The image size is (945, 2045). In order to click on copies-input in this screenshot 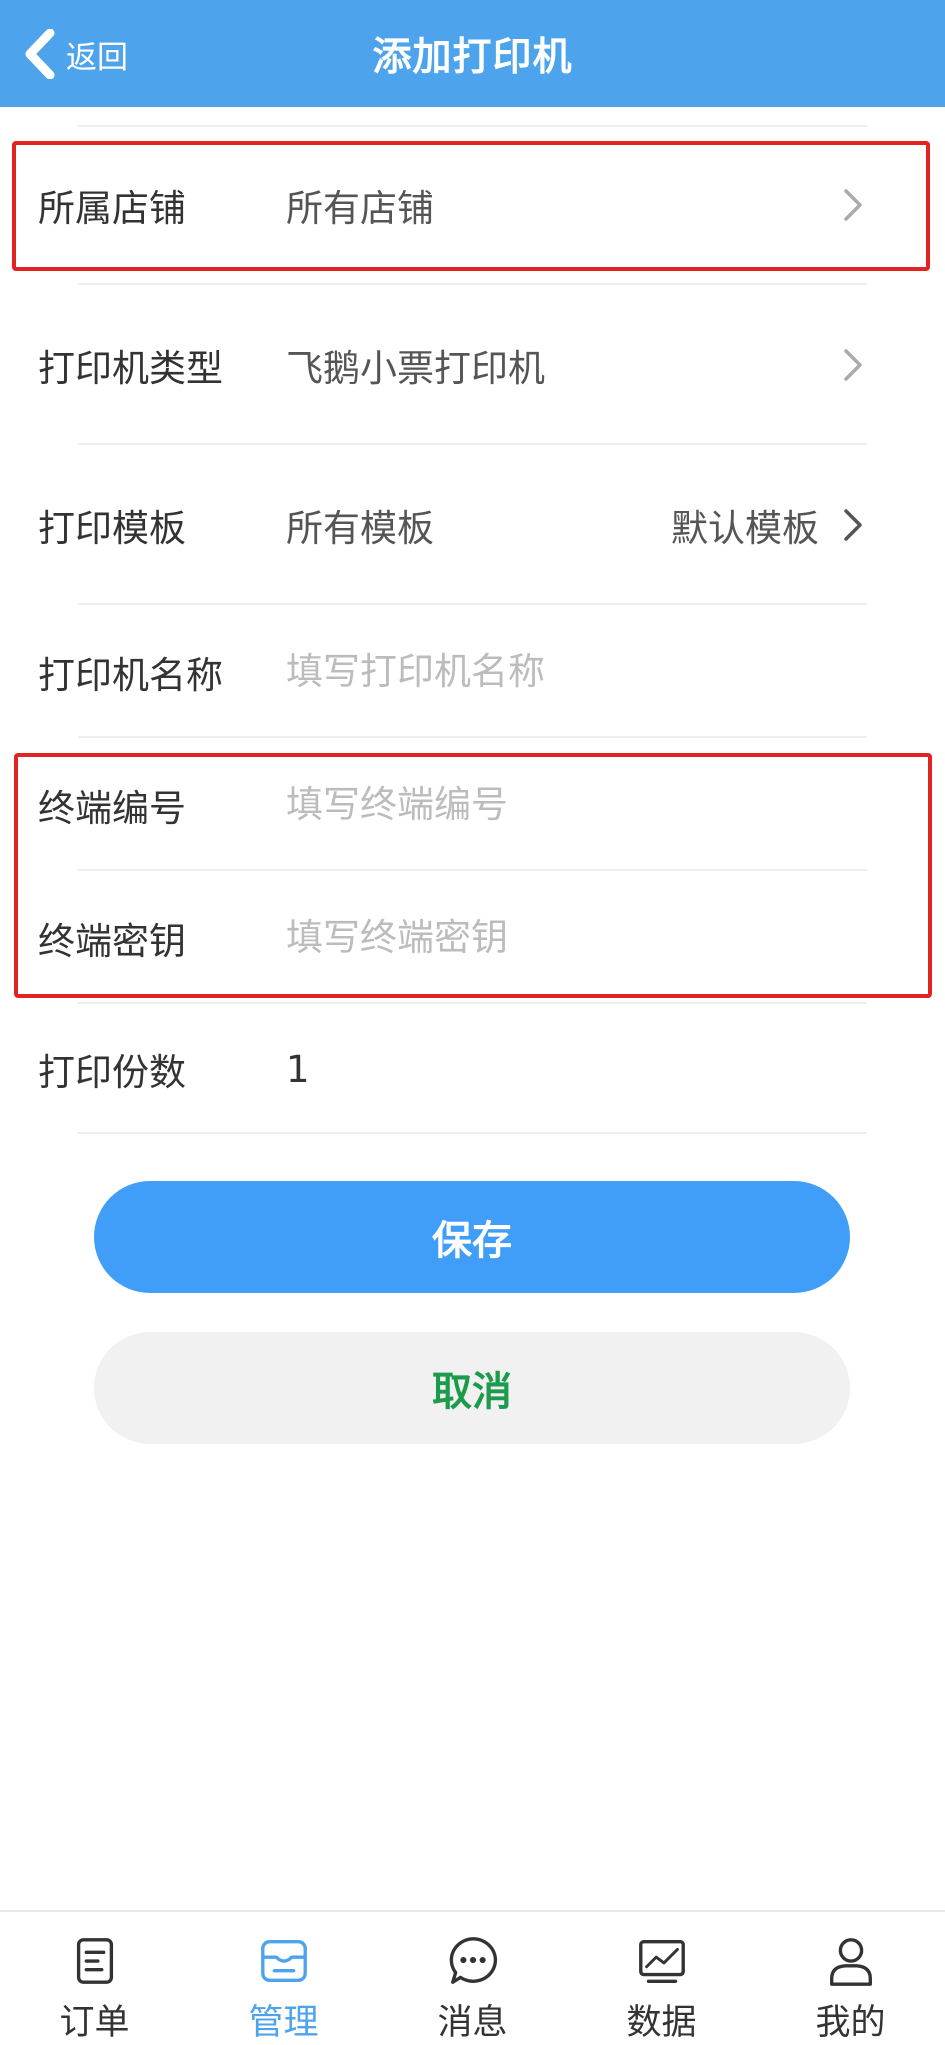, I will do `click(546, 1069)`.